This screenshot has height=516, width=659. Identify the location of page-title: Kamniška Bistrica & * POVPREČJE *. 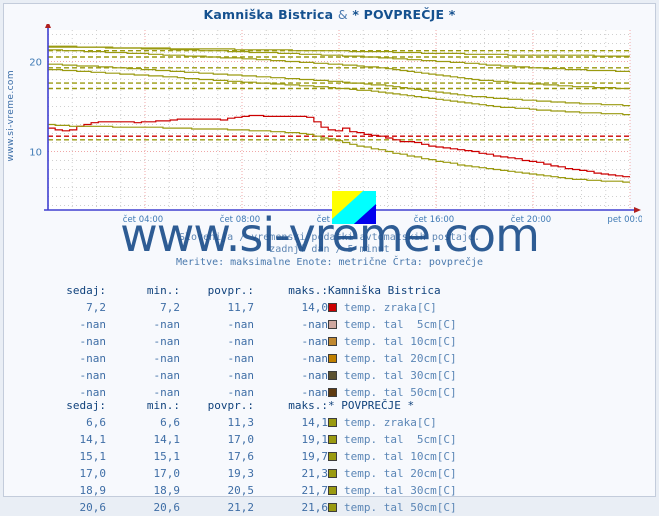
(329, 14).